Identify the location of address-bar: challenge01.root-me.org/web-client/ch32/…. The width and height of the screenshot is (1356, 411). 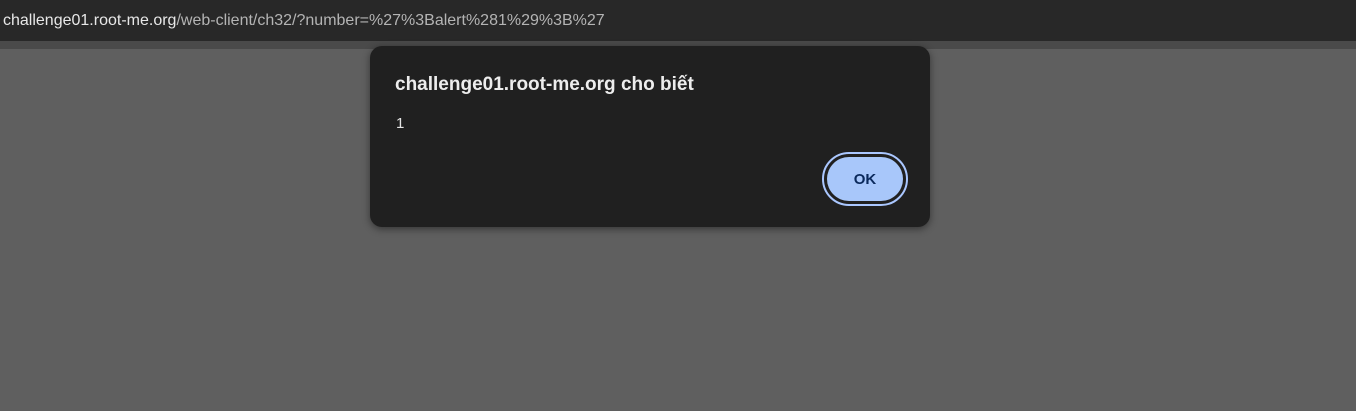
(678, 20).